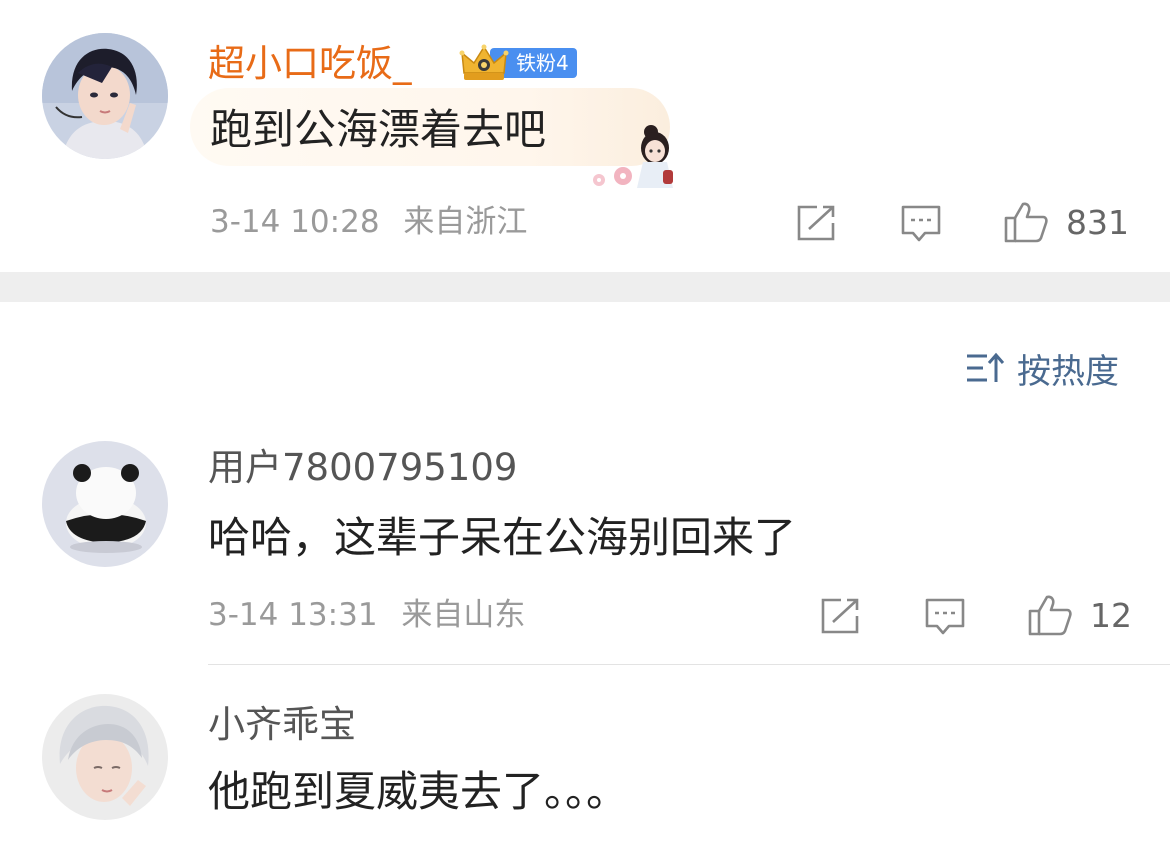 Image resolution: width=1170 pixels, height=841 pixels. Describe the element at coordinates (986, 367) in the screenshot. I see `sort-icon` at that location.